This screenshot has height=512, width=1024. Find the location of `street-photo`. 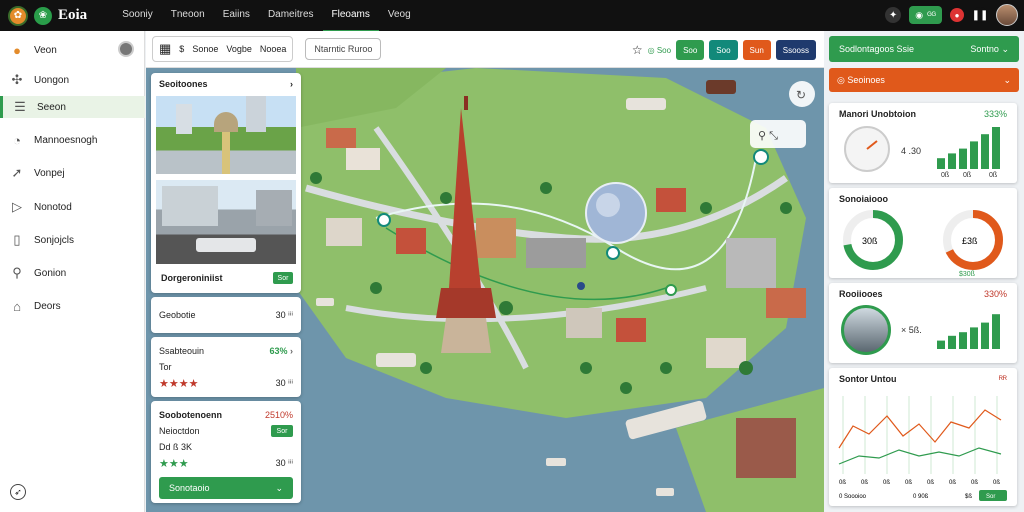

street-photo is located at coordinates (226, 222).